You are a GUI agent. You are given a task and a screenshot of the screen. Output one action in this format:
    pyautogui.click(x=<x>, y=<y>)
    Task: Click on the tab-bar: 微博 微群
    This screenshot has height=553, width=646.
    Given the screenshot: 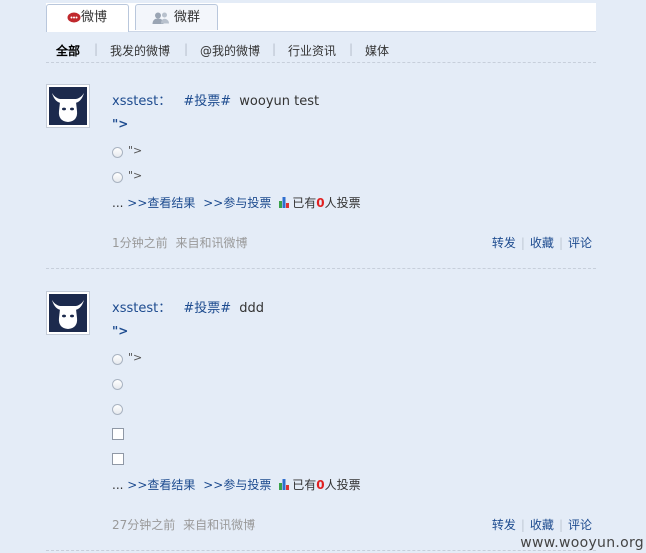 What is the action you would take?
    pyautogui.click(x=321, y=17)
    